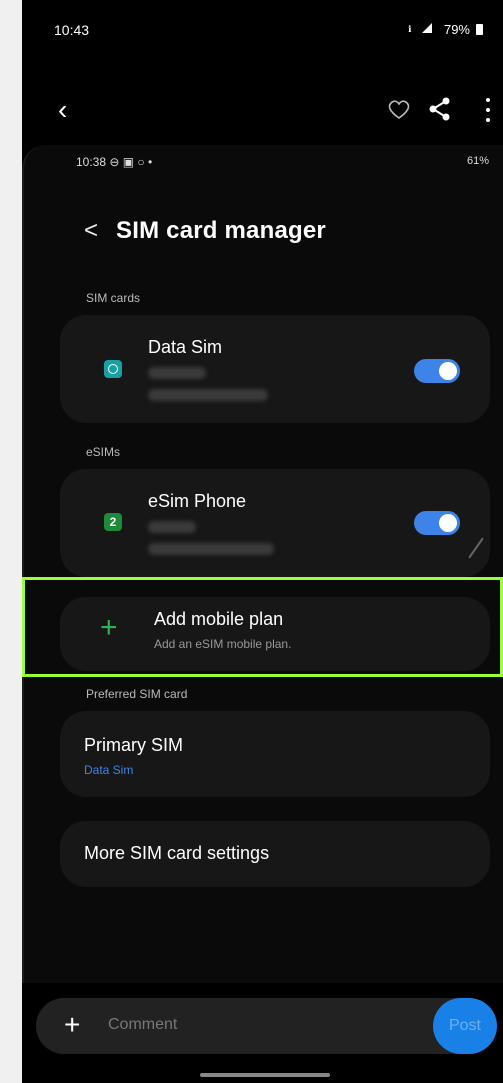  Describe the element at coordinates (410, 29) in the screenshot. I see `svg-text: ℹ` at that location.